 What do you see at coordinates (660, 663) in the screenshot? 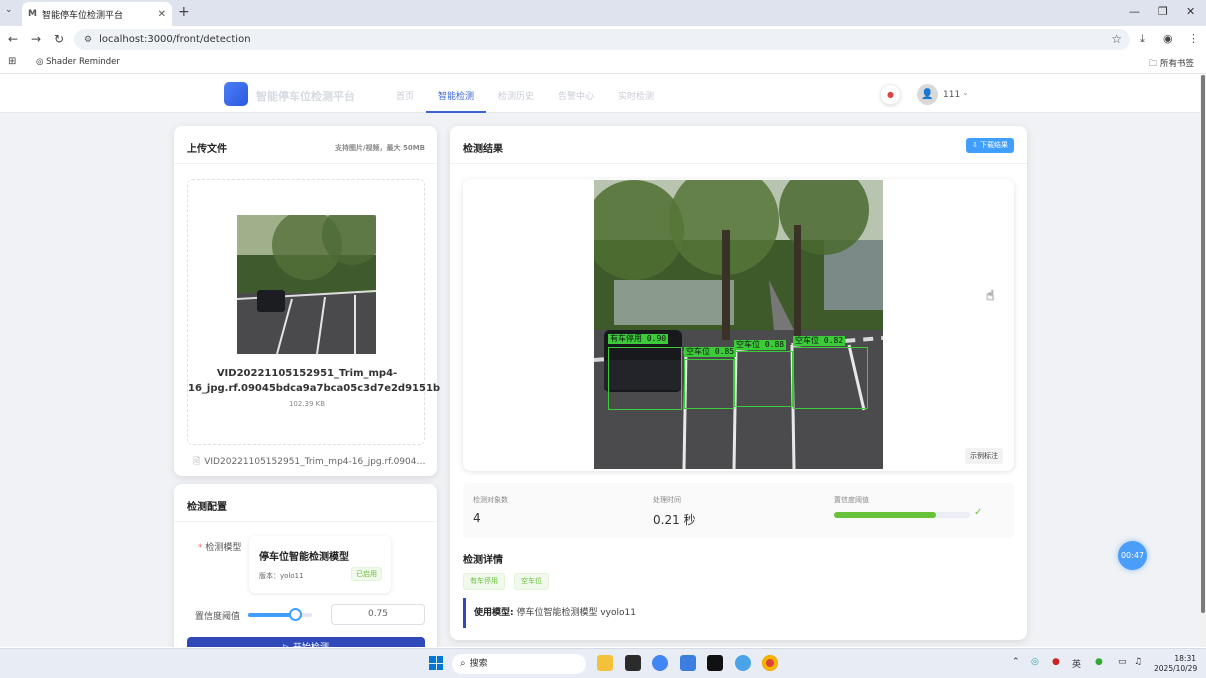
I see `chrome-icon` at bounding box center [660, 663].